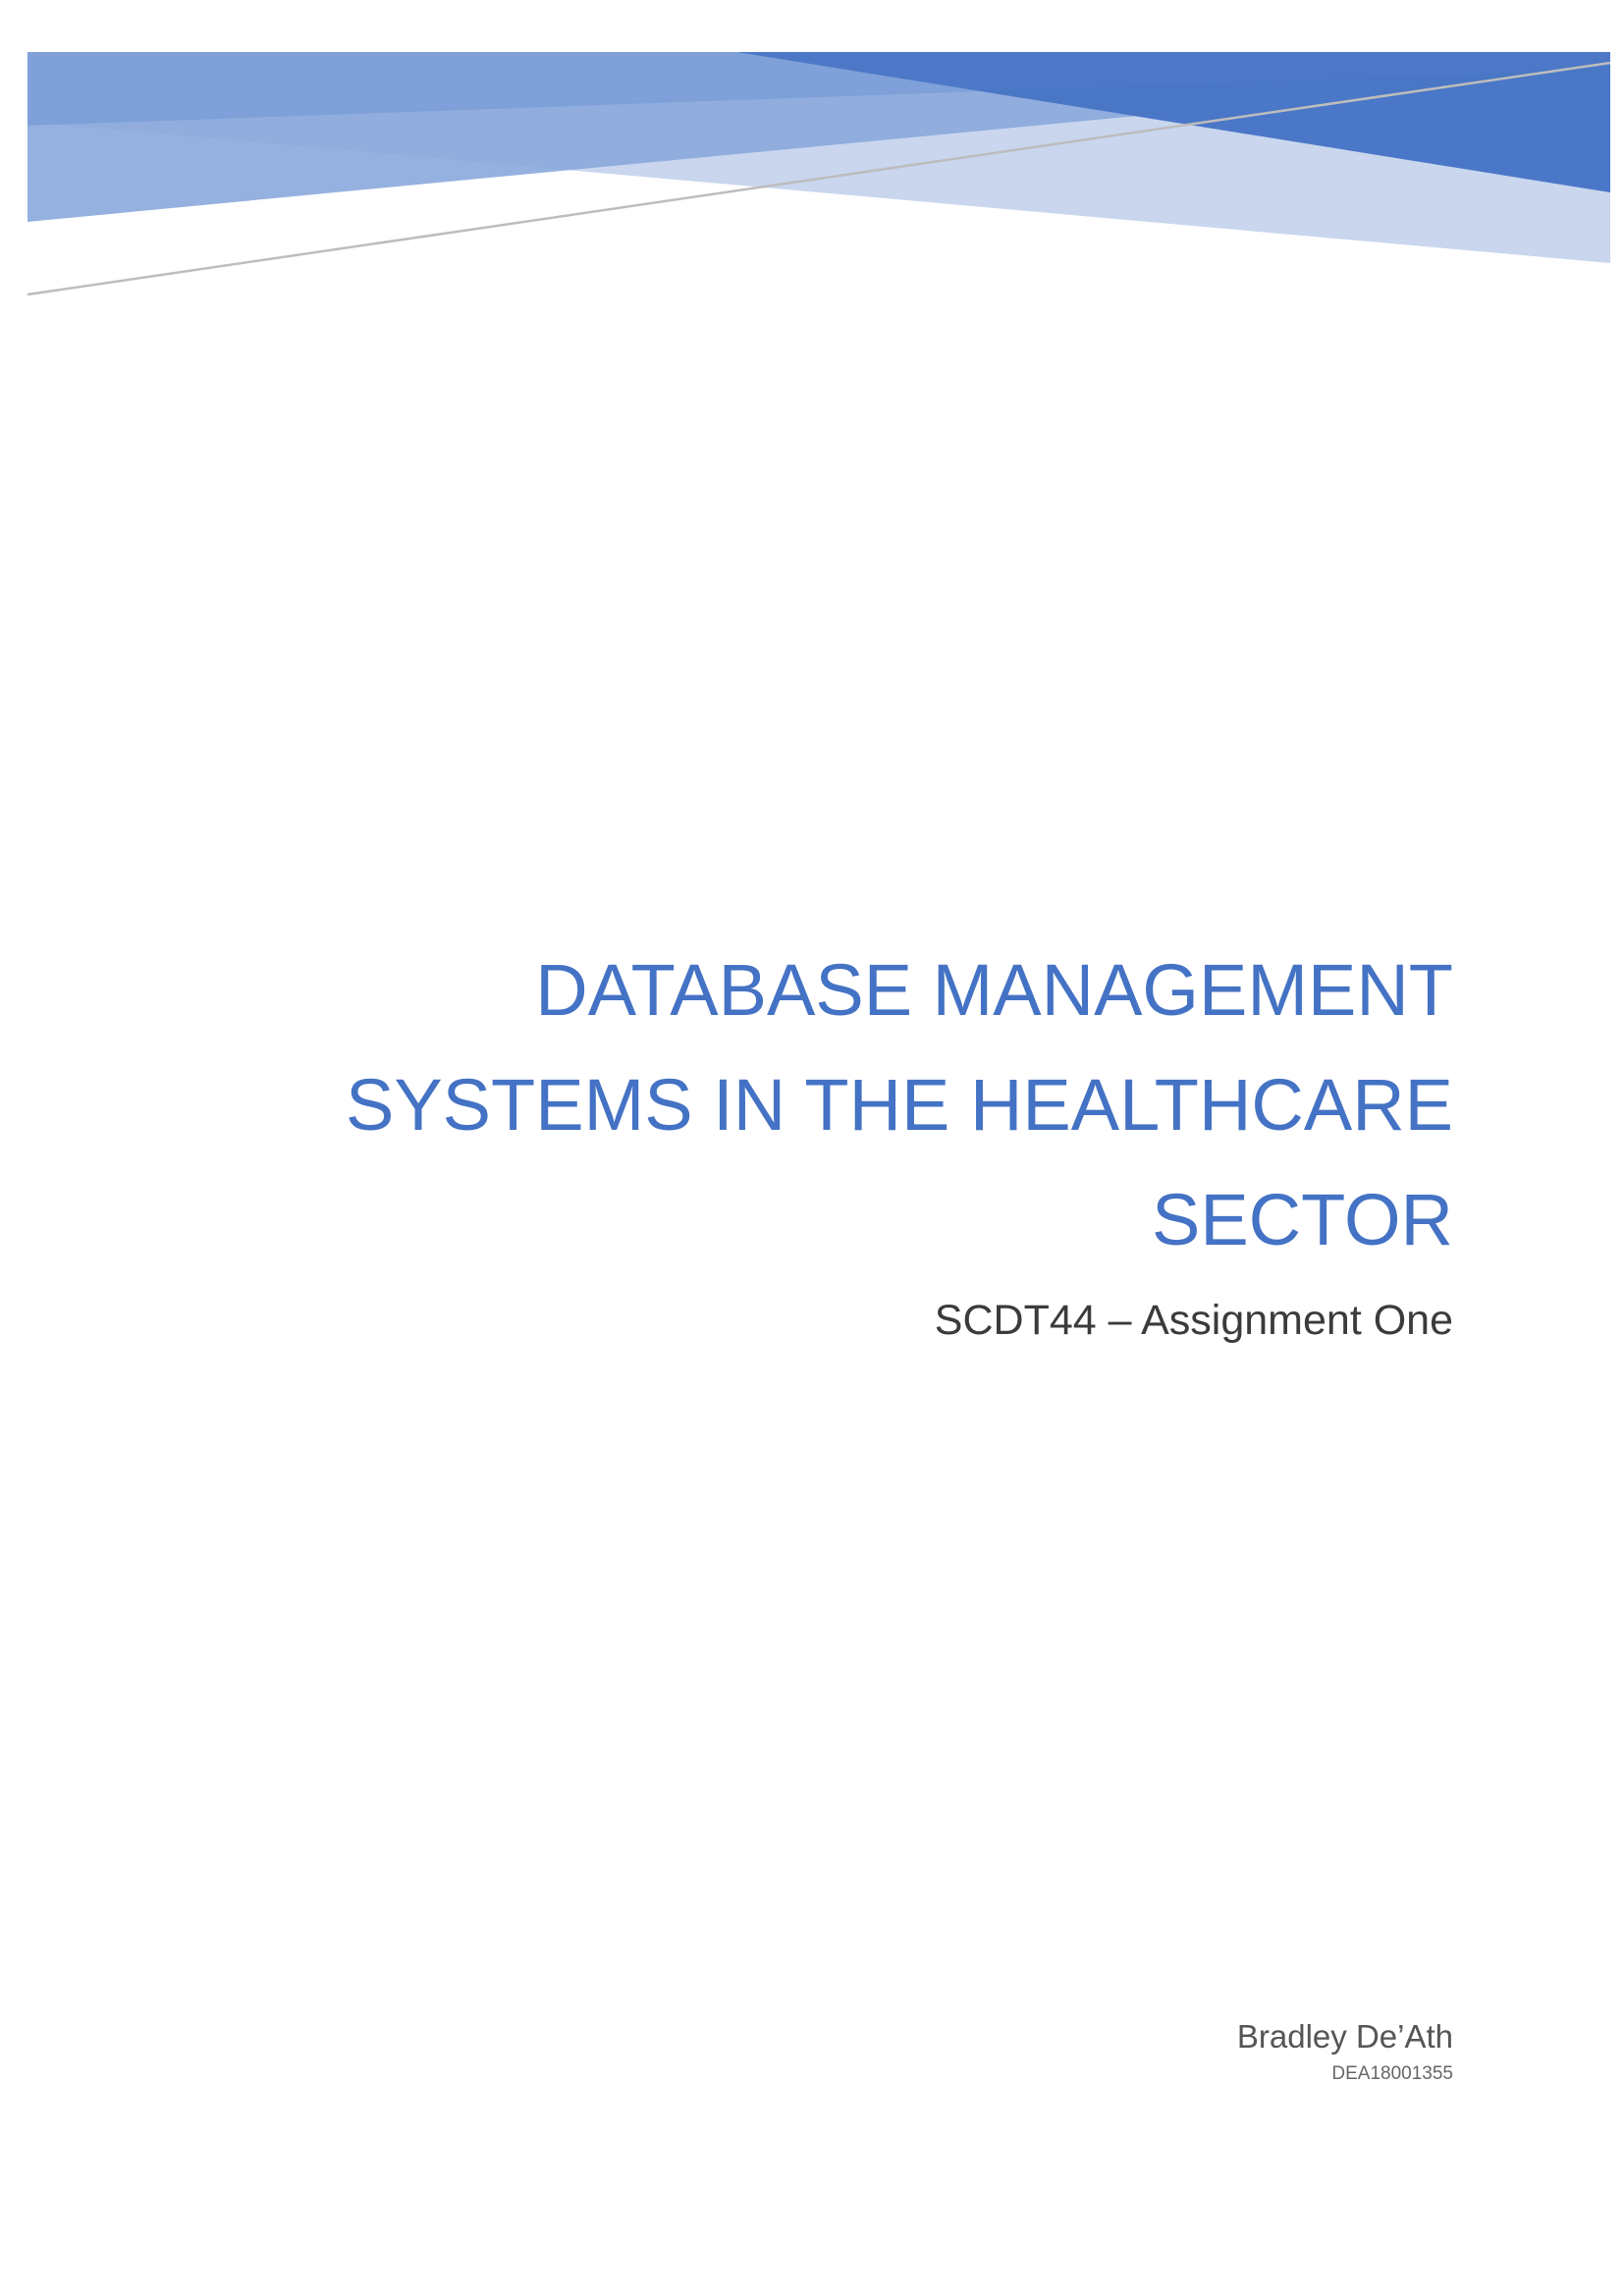 The image size is (1624, 2296). I want to click on header-banner-graphic, so click(819, 174).